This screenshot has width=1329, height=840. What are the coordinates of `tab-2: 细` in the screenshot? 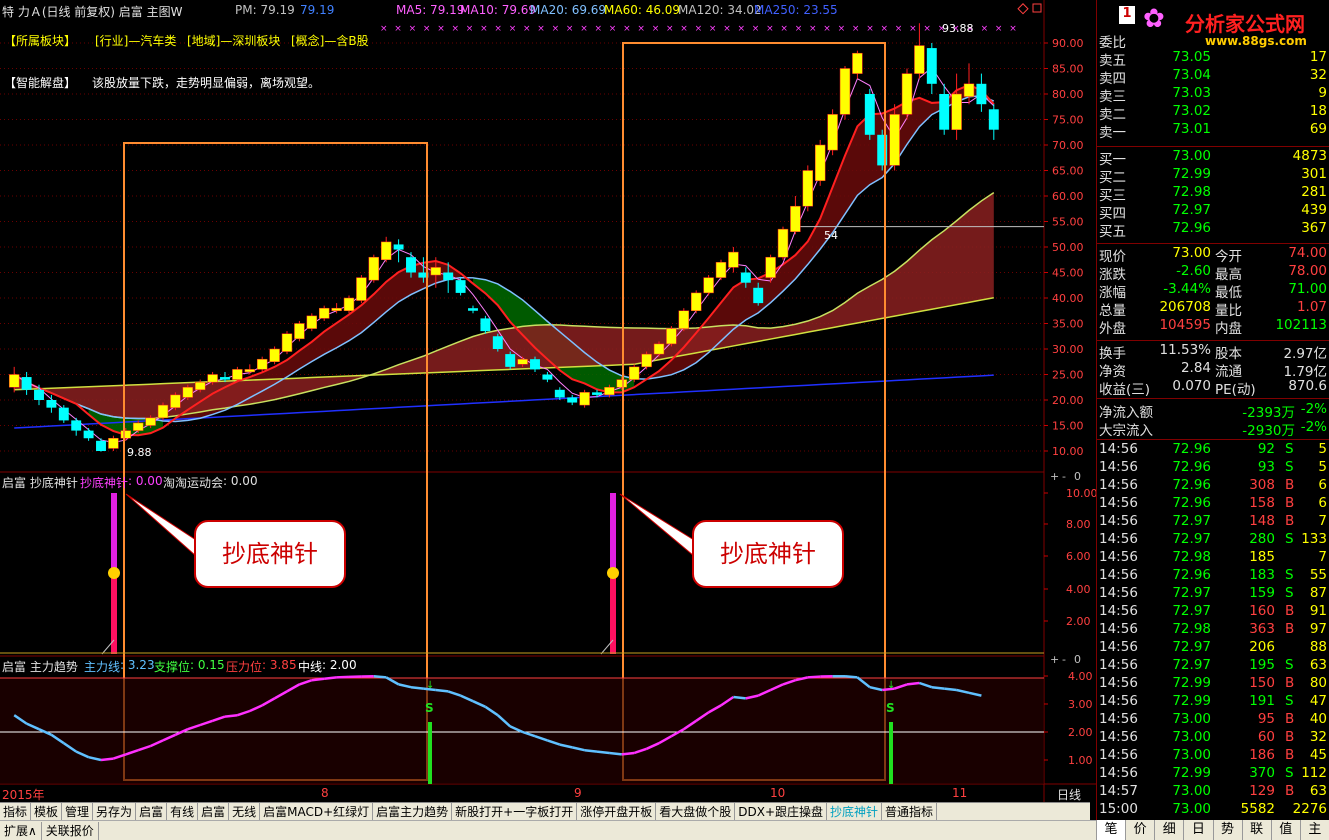 It's located at (1168, 830).